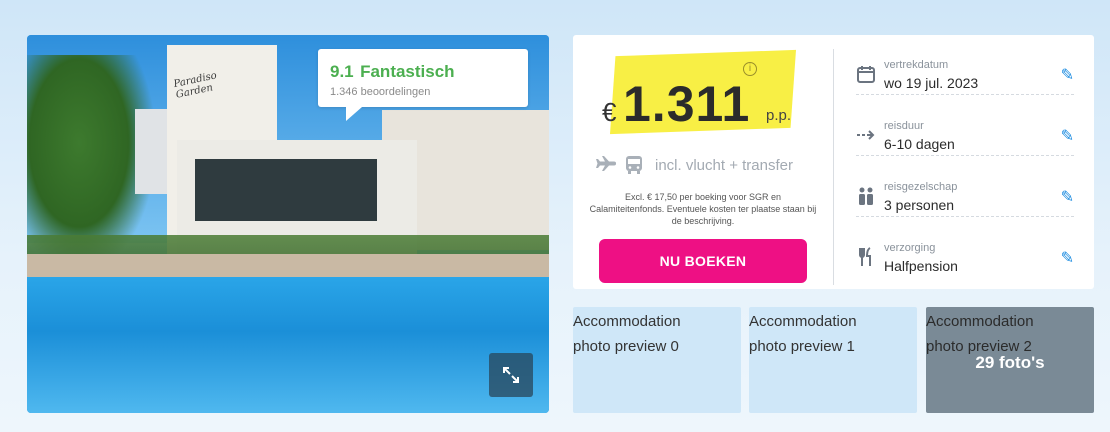 This screenshot has width=1110, height=432. I want to click on people-icon, so click(866, 196).